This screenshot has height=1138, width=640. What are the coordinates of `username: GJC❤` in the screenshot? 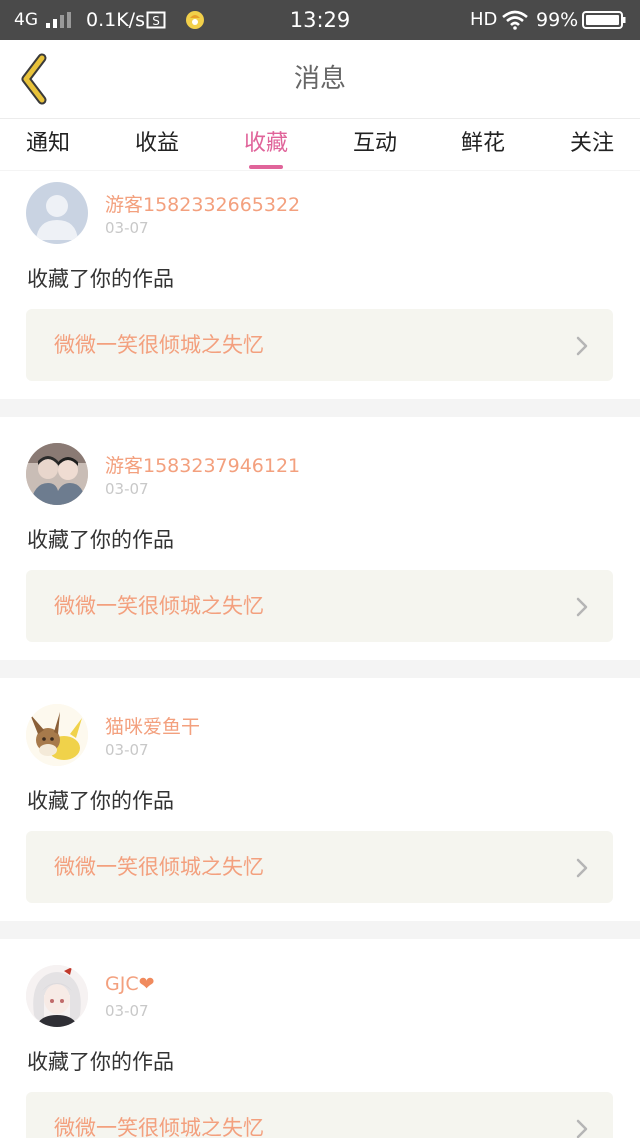 It's located at (130, 984).